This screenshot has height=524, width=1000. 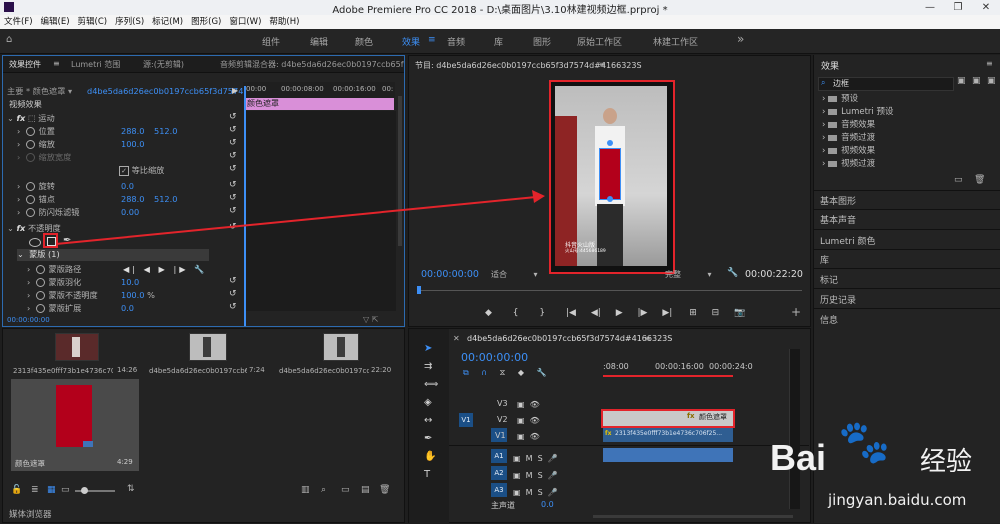 What do you see at coordinates (897, 500) in the screenshot?
I see `baidu-url: jingyan.baidu.com` at bounding box center [897, 500].